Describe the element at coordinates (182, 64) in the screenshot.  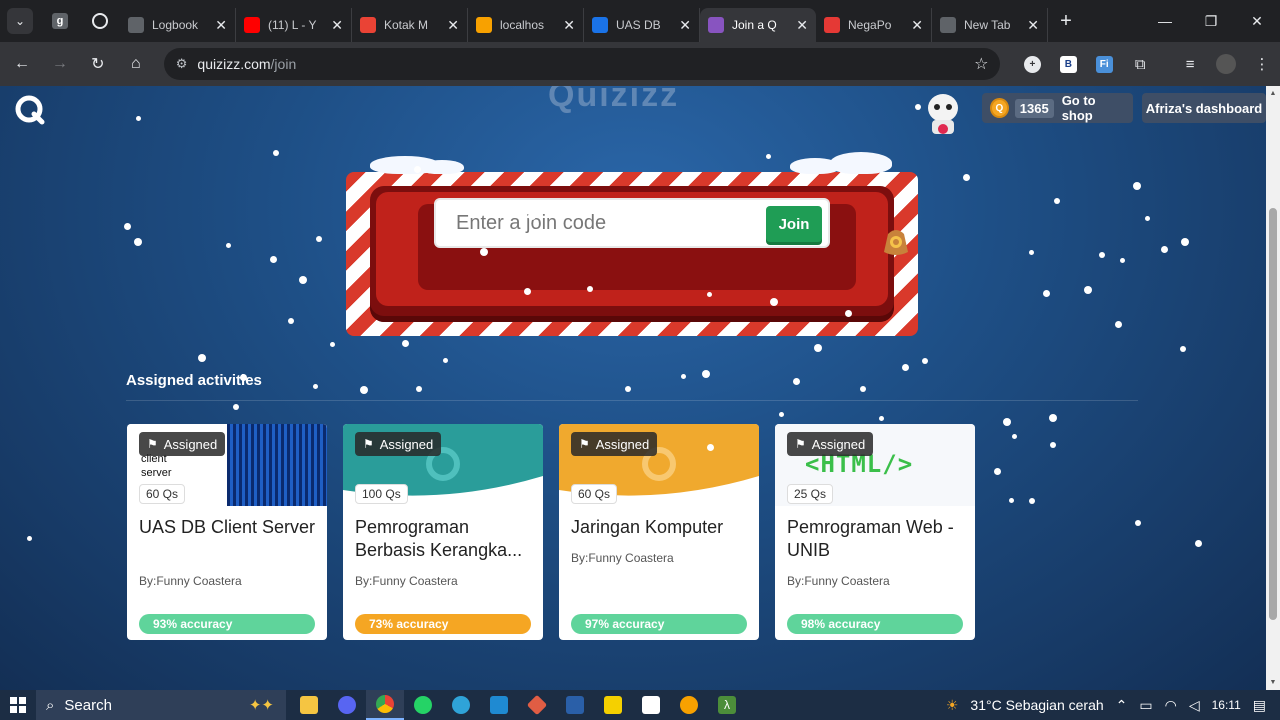
I see `site-info-icon: ⚙` at that location.